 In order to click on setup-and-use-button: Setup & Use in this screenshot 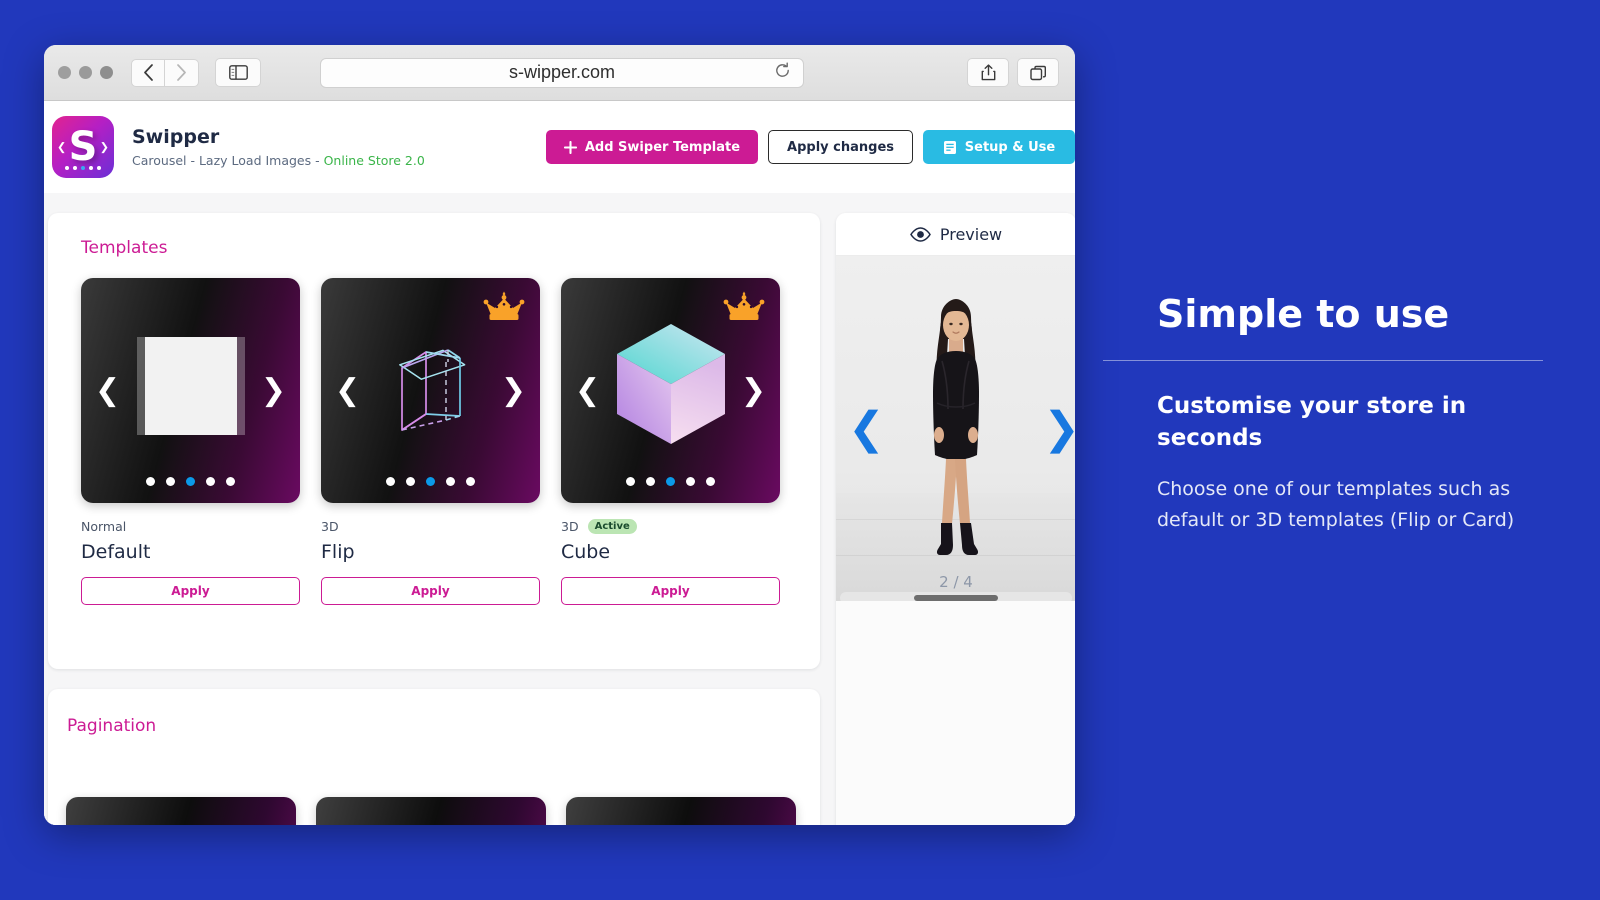, I will do `click(999, 147)`.